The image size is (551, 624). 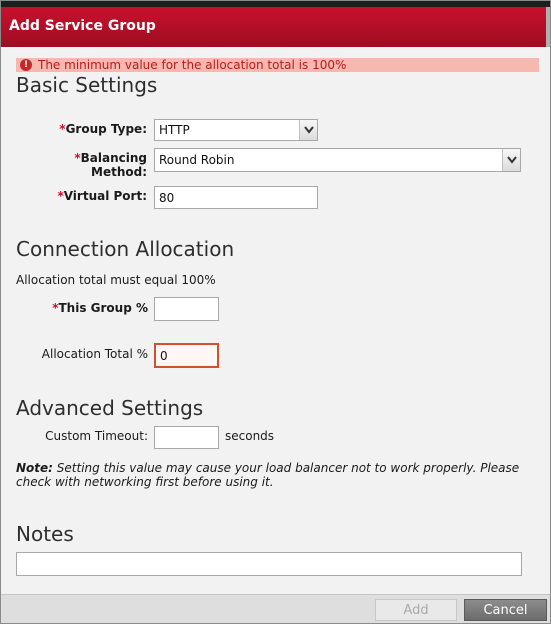 I want to click on this-group-label: *This Group %, so click(x=89, y=308).